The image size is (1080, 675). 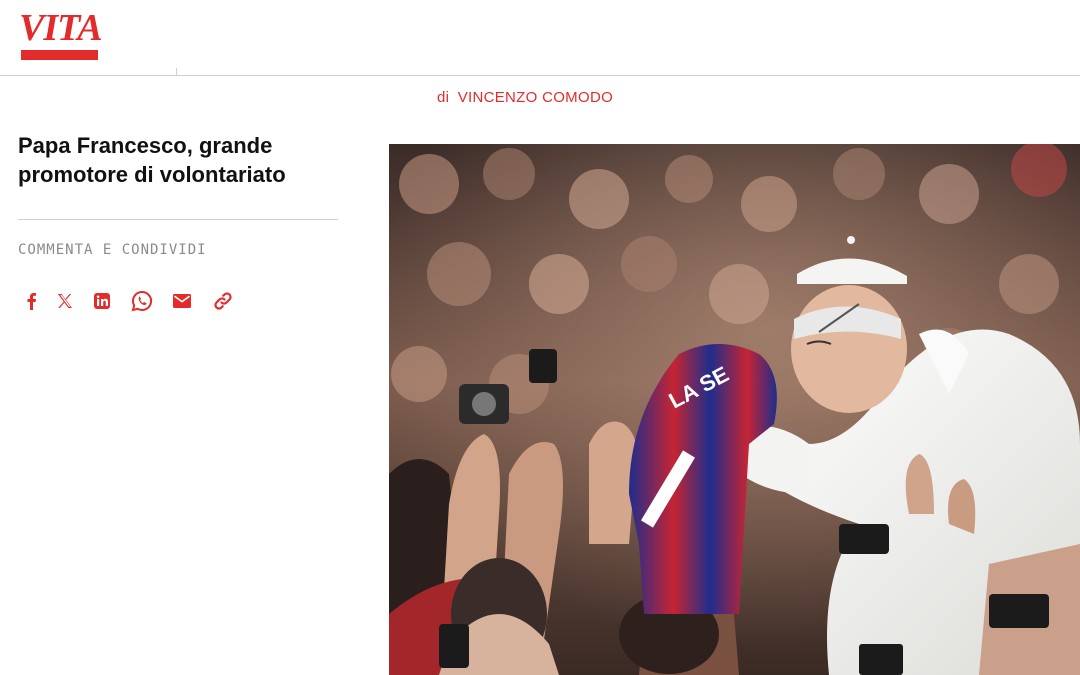 I want to click on link-icon, so click(x=223, y=301).